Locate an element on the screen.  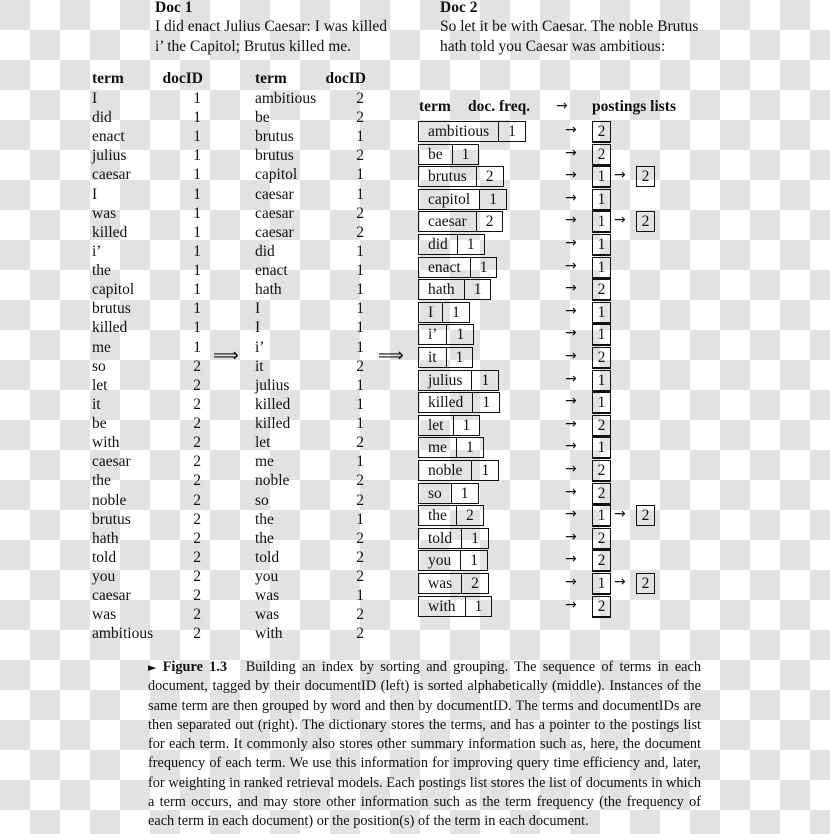
table-row: so 2 is located at coordinates (309, 500).